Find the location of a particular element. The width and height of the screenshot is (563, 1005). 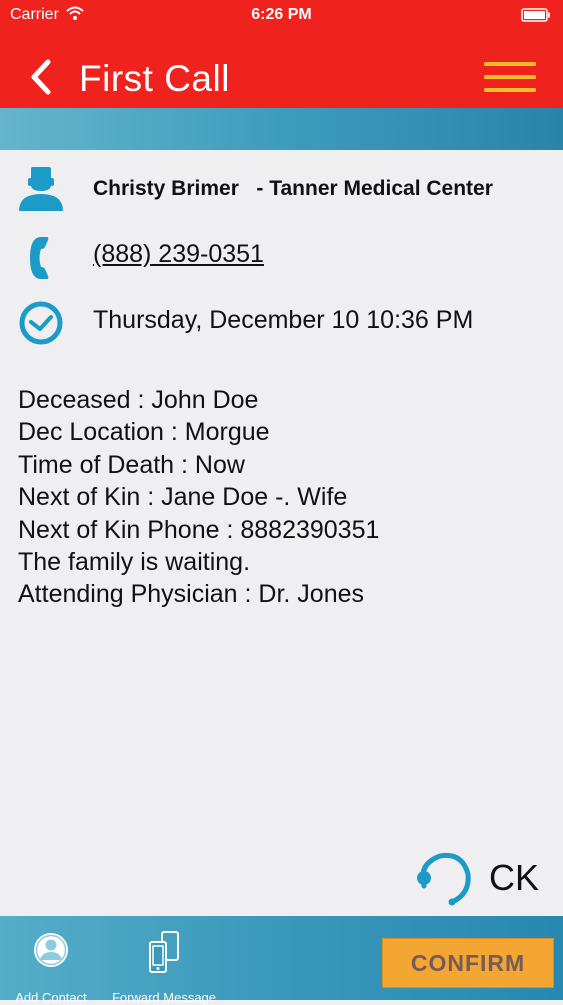

add-contact-label: Add Contact is located at coordinates (51, 997).